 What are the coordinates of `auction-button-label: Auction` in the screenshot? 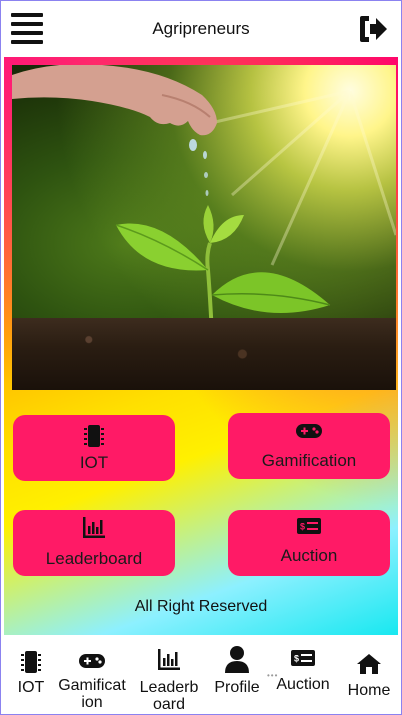 It's located at (309, 555).